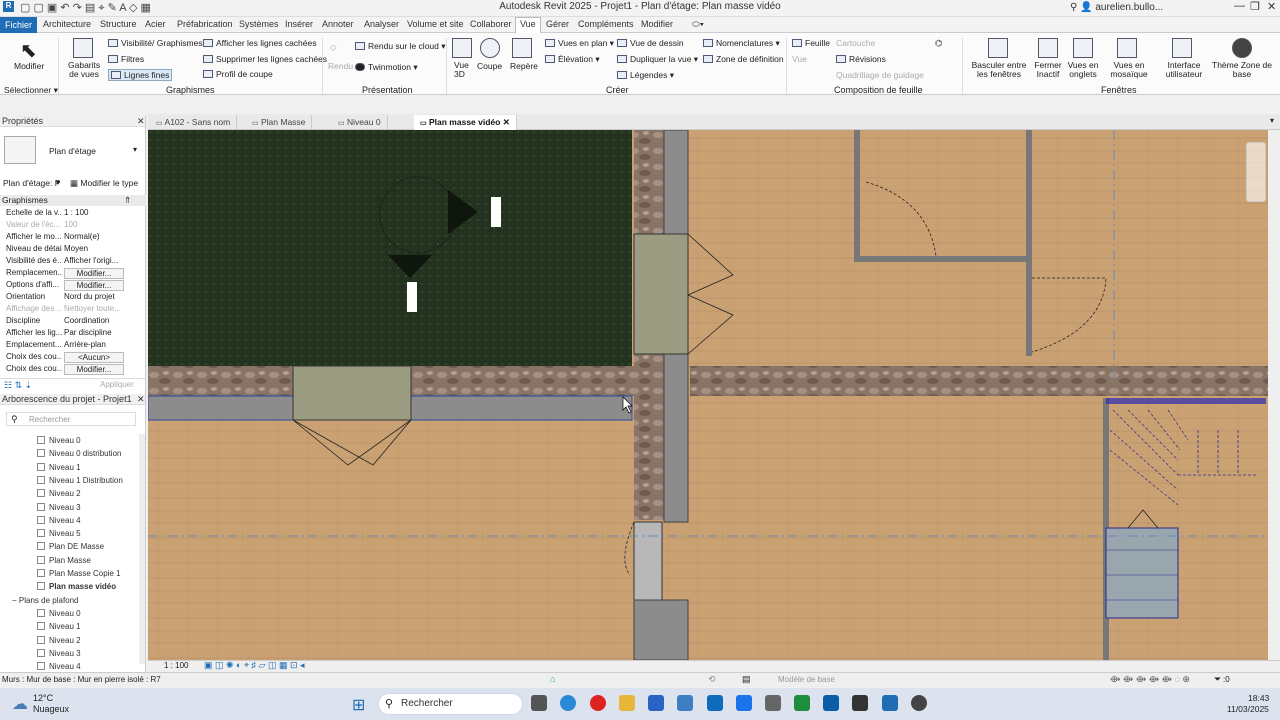 The height and width of the screenshot is (720, 1280). Describe the element at coordinates (557, 24) in the screenshot. I see `tab-manage: Gérer` at that location.